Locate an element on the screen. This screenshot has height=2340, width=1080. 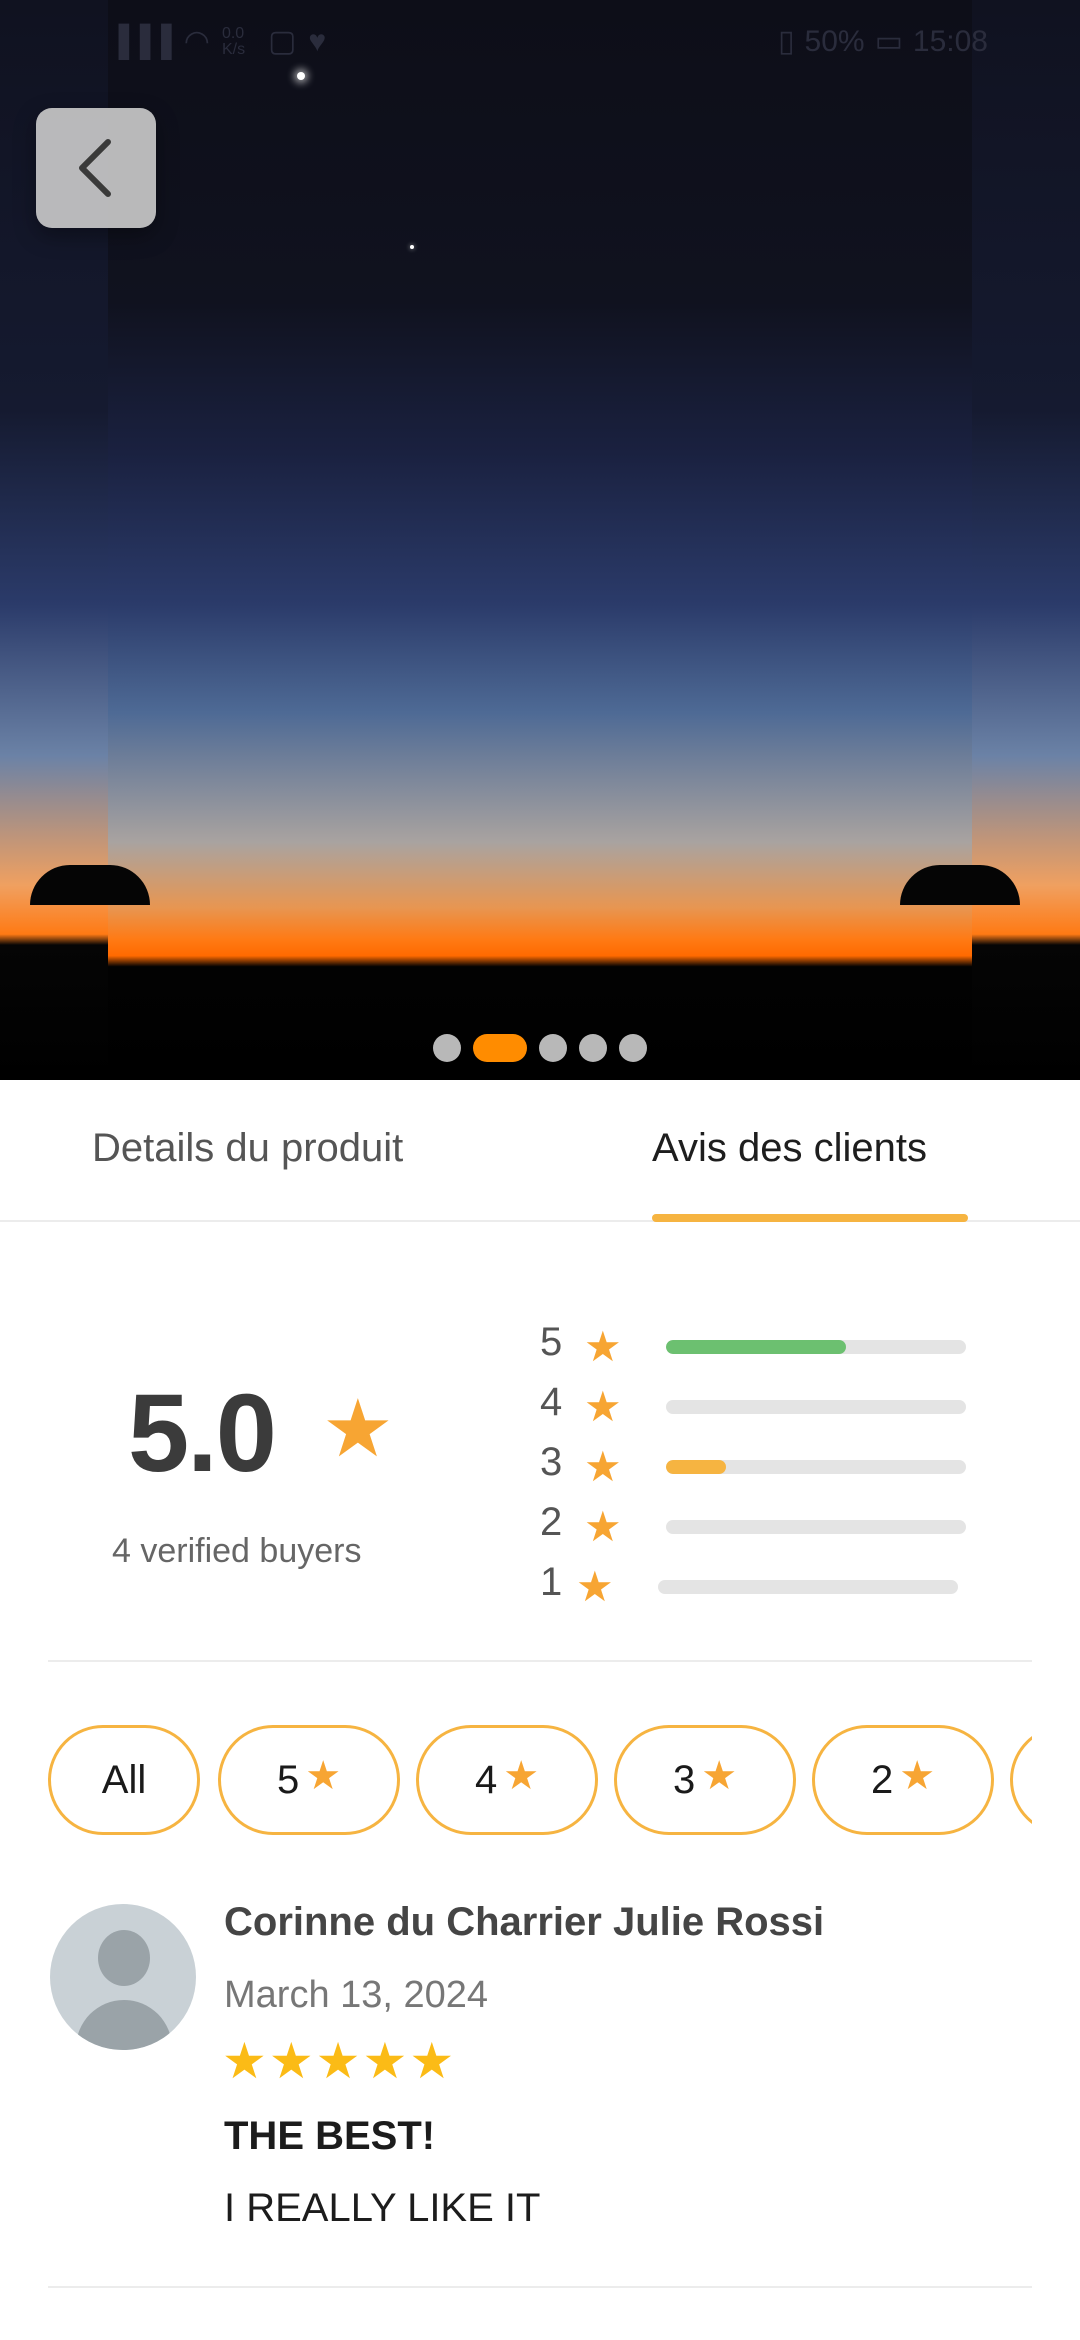
heart-icon: ♥ is located at coordinates (317, 41).